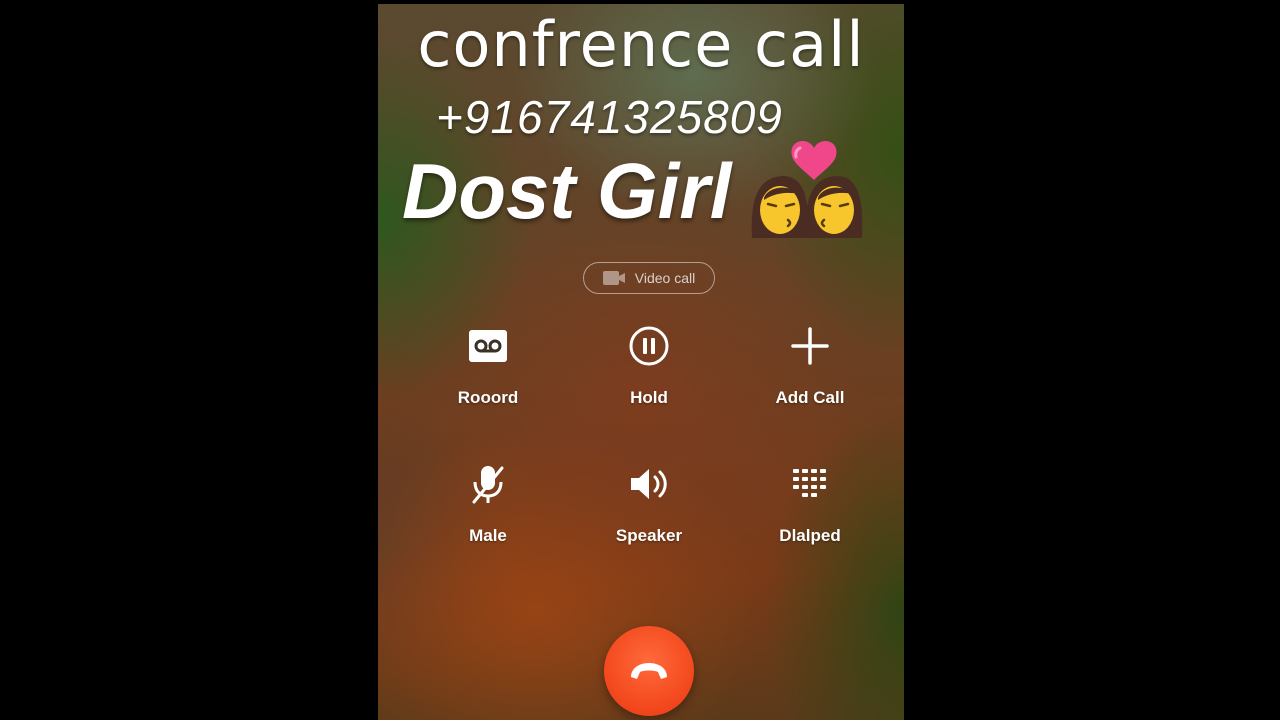 The height and width of the screenshot is (720, 1280). I want to click on overlay-title: confrence call, so click(641, 44).